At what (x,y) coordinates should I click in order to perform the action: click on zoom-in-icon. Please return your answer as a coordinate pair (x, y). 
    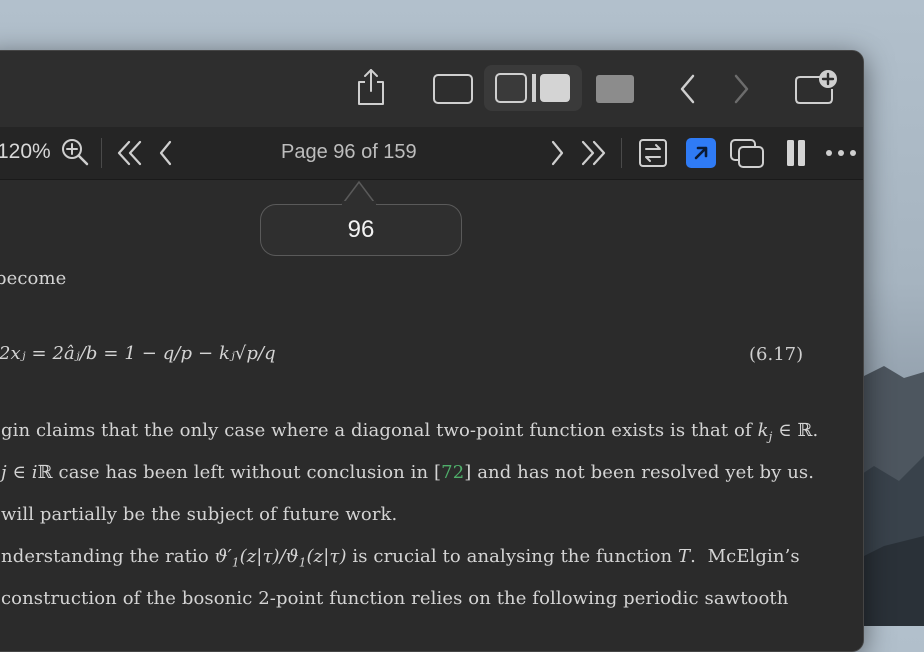
    Looking at the image, I should click on (75, 152).